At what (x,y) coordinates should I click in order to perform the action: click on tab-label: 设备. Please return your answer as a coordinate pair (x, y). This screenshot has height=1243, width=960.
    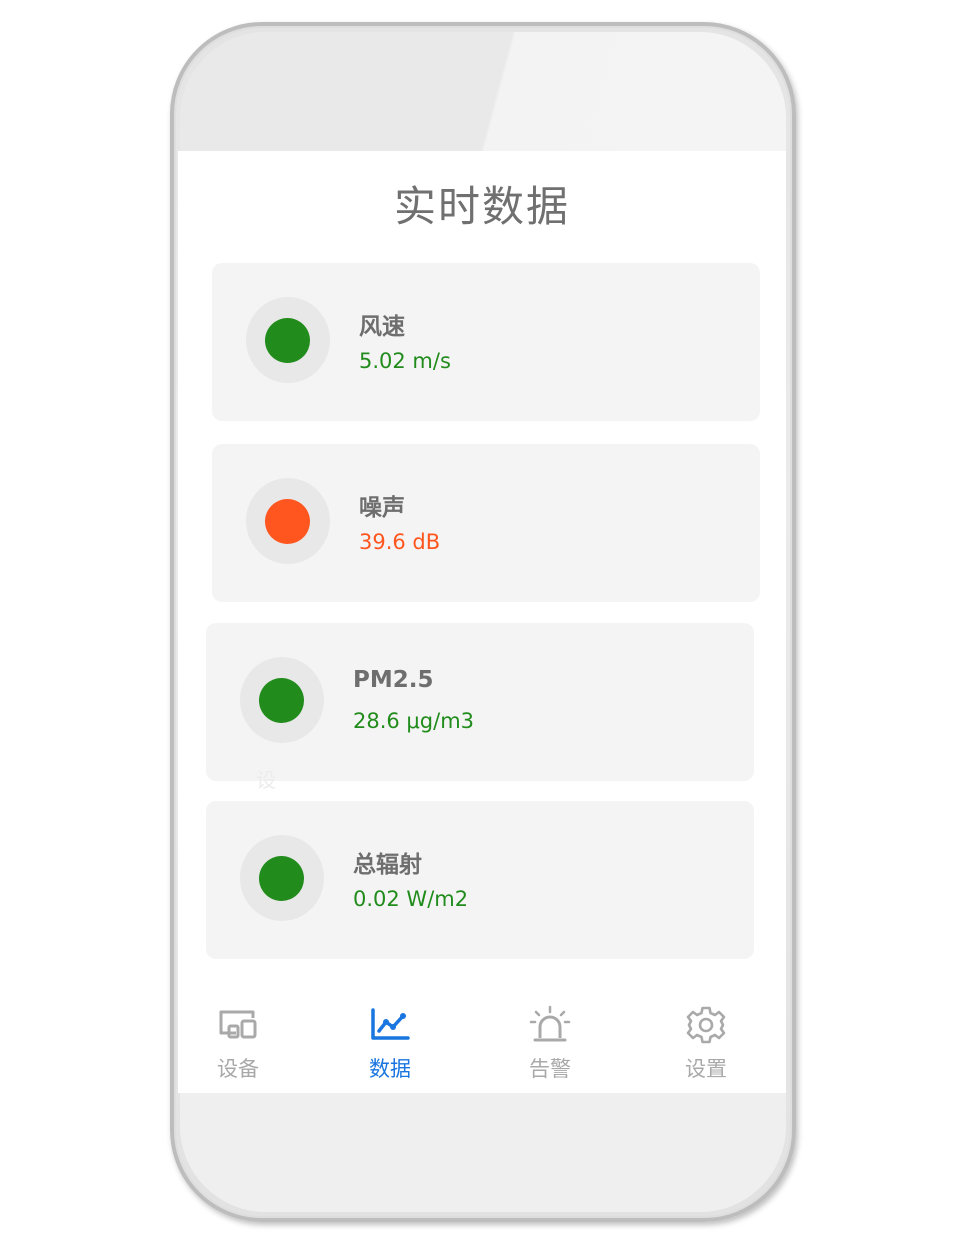
    Looking at the image, I should click on (238, 1069).